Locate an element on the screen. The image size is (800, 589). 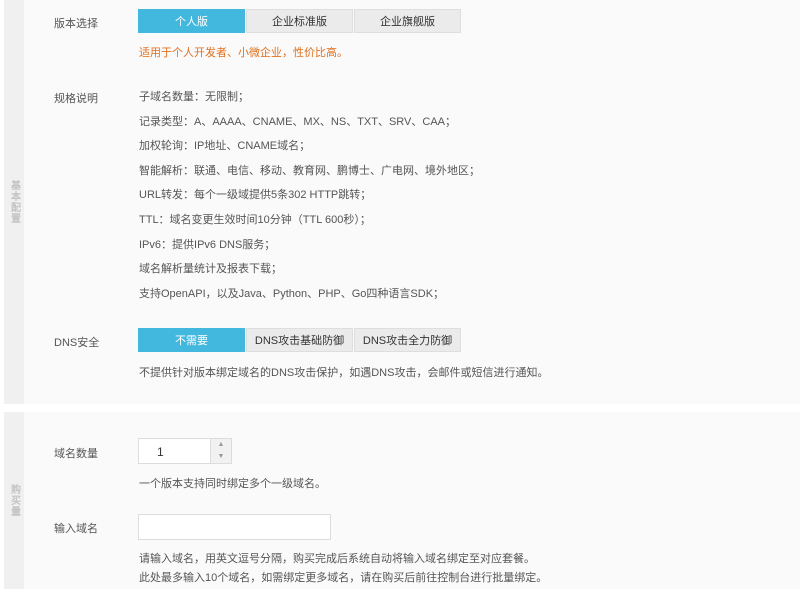
spec-item: IPv6：提供IPv6 DNS服务； is located at coordinates (207, 244).